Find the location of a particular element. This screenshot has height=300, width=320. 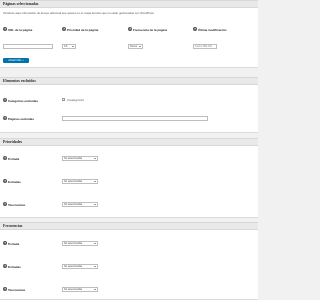

excluded-pages-input is located at coordinates (135, 118).